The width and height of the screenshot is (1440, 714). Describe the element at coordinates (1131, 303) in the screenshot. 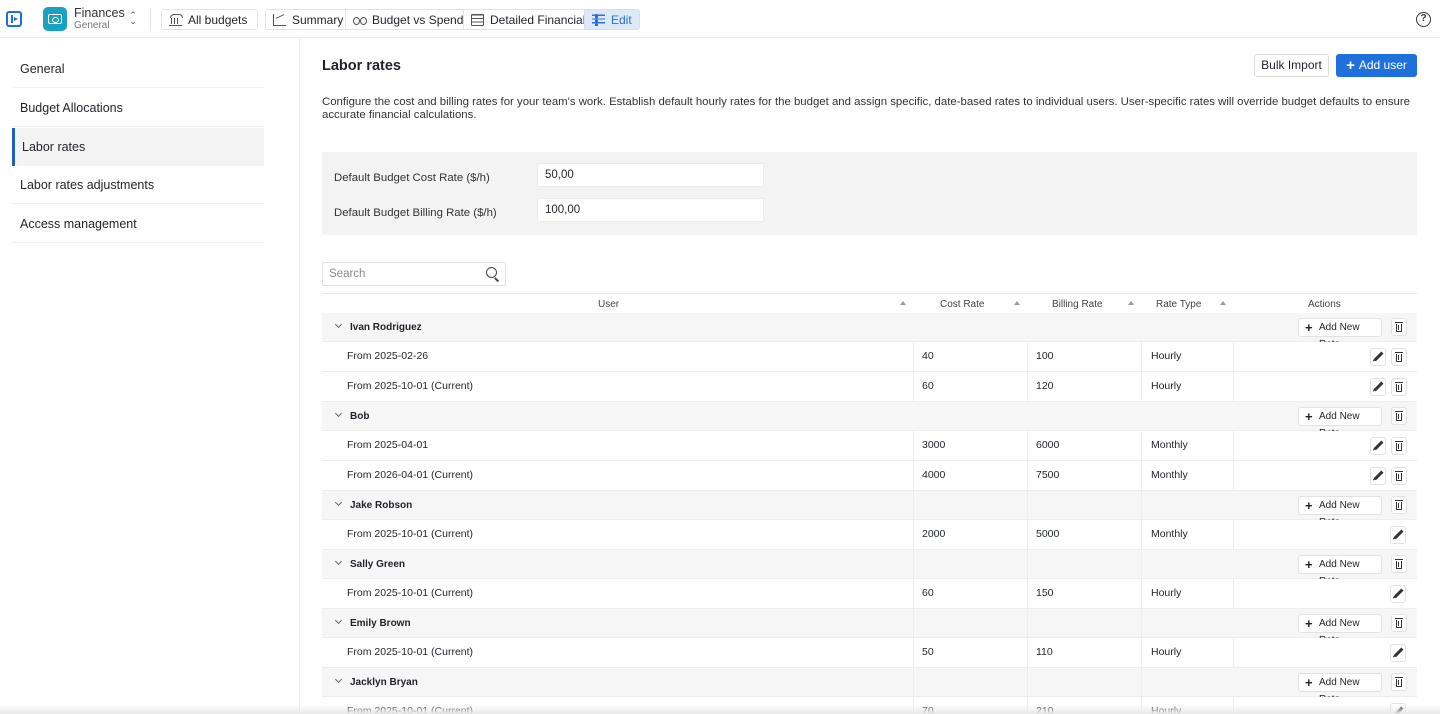

I see `sort-billing-rate-icon` at that location.